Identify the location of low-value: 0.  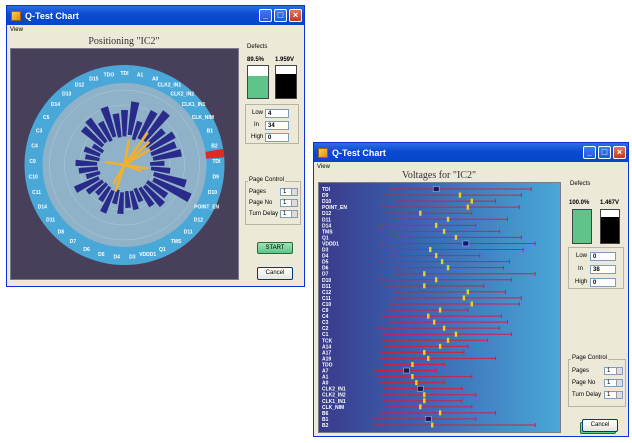
(603, 256).